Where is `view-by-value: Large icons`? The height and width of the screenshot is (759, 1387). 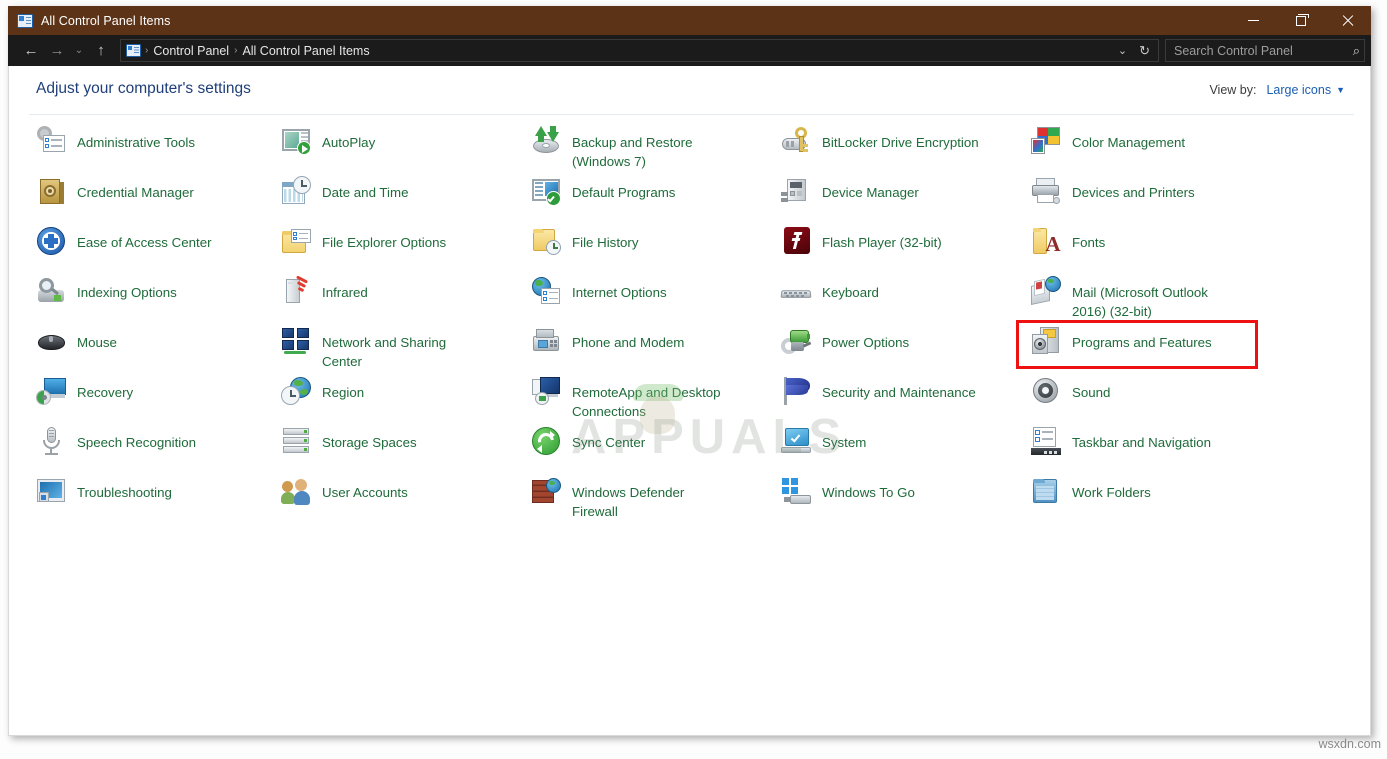
view-by-value: Large icons is located at coordinates (1298, 90).